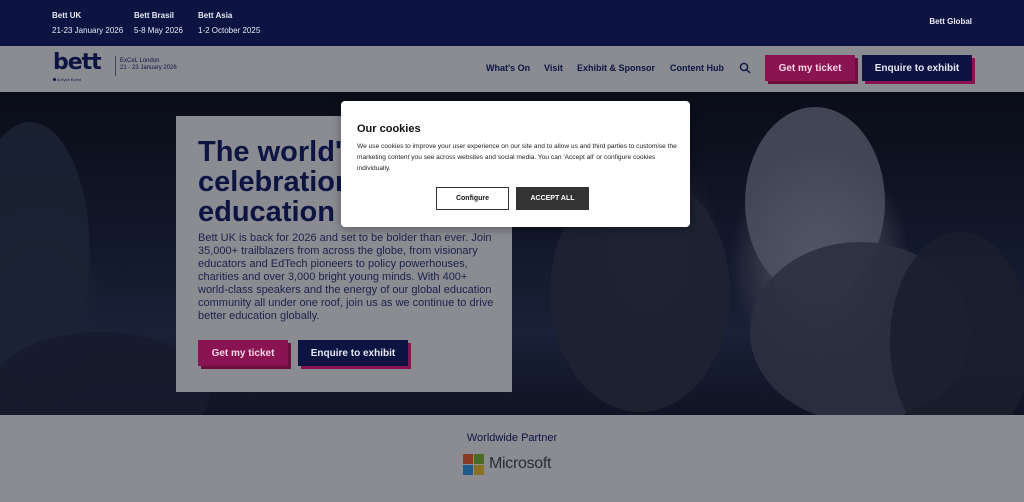 This screenshot has width=1024, height=502. What do you see at coordinates (54, 80) in the screenshot?
I see `logo-dot-icon` at bounding box center [54, 80].